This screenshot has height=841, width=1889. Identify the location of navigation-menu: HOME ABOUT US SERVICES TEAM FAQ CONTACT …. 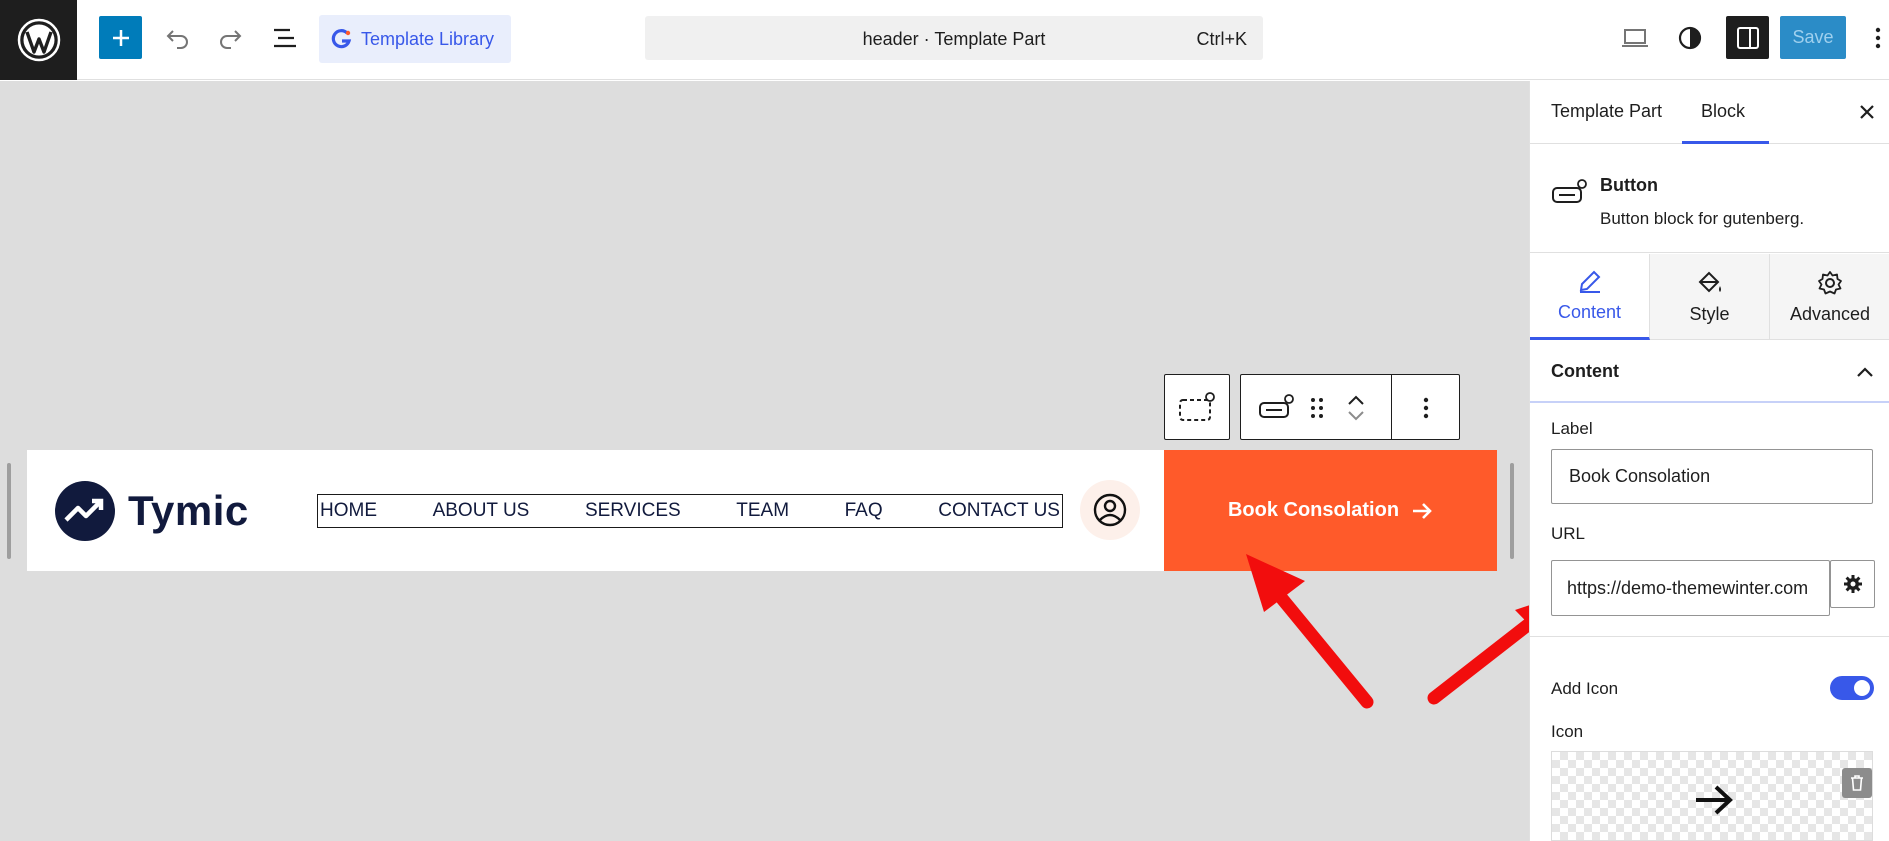
(690, 511).